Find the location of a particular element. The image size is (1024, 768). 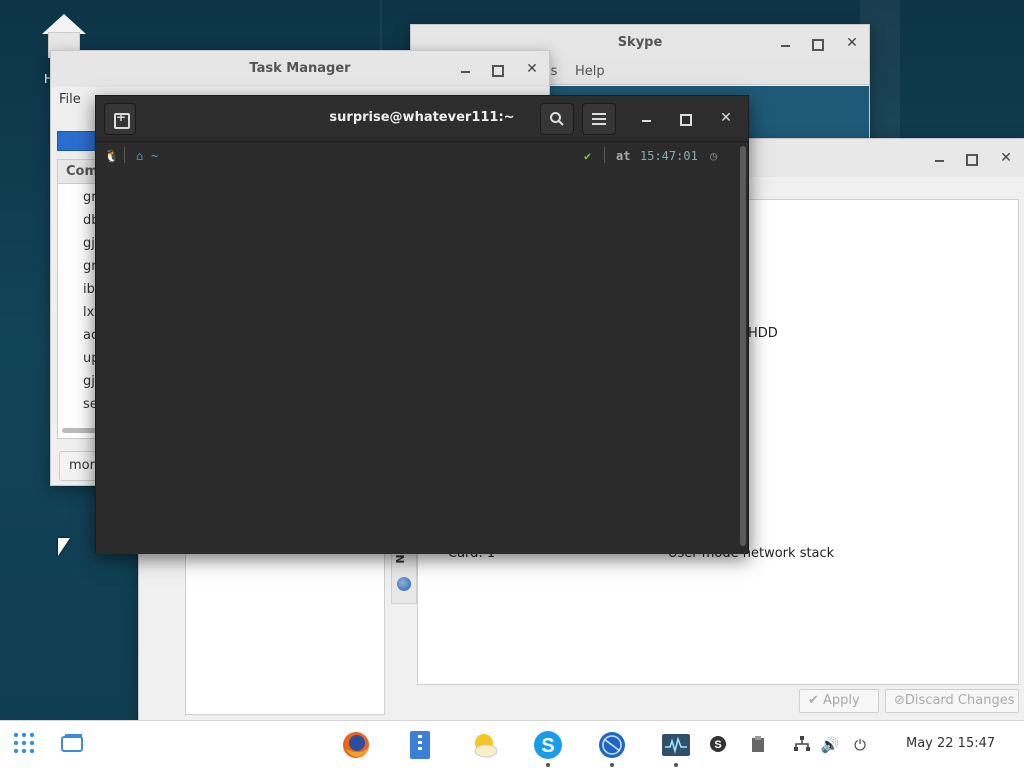

prompt-at: at is located at coordinates (623, 156).